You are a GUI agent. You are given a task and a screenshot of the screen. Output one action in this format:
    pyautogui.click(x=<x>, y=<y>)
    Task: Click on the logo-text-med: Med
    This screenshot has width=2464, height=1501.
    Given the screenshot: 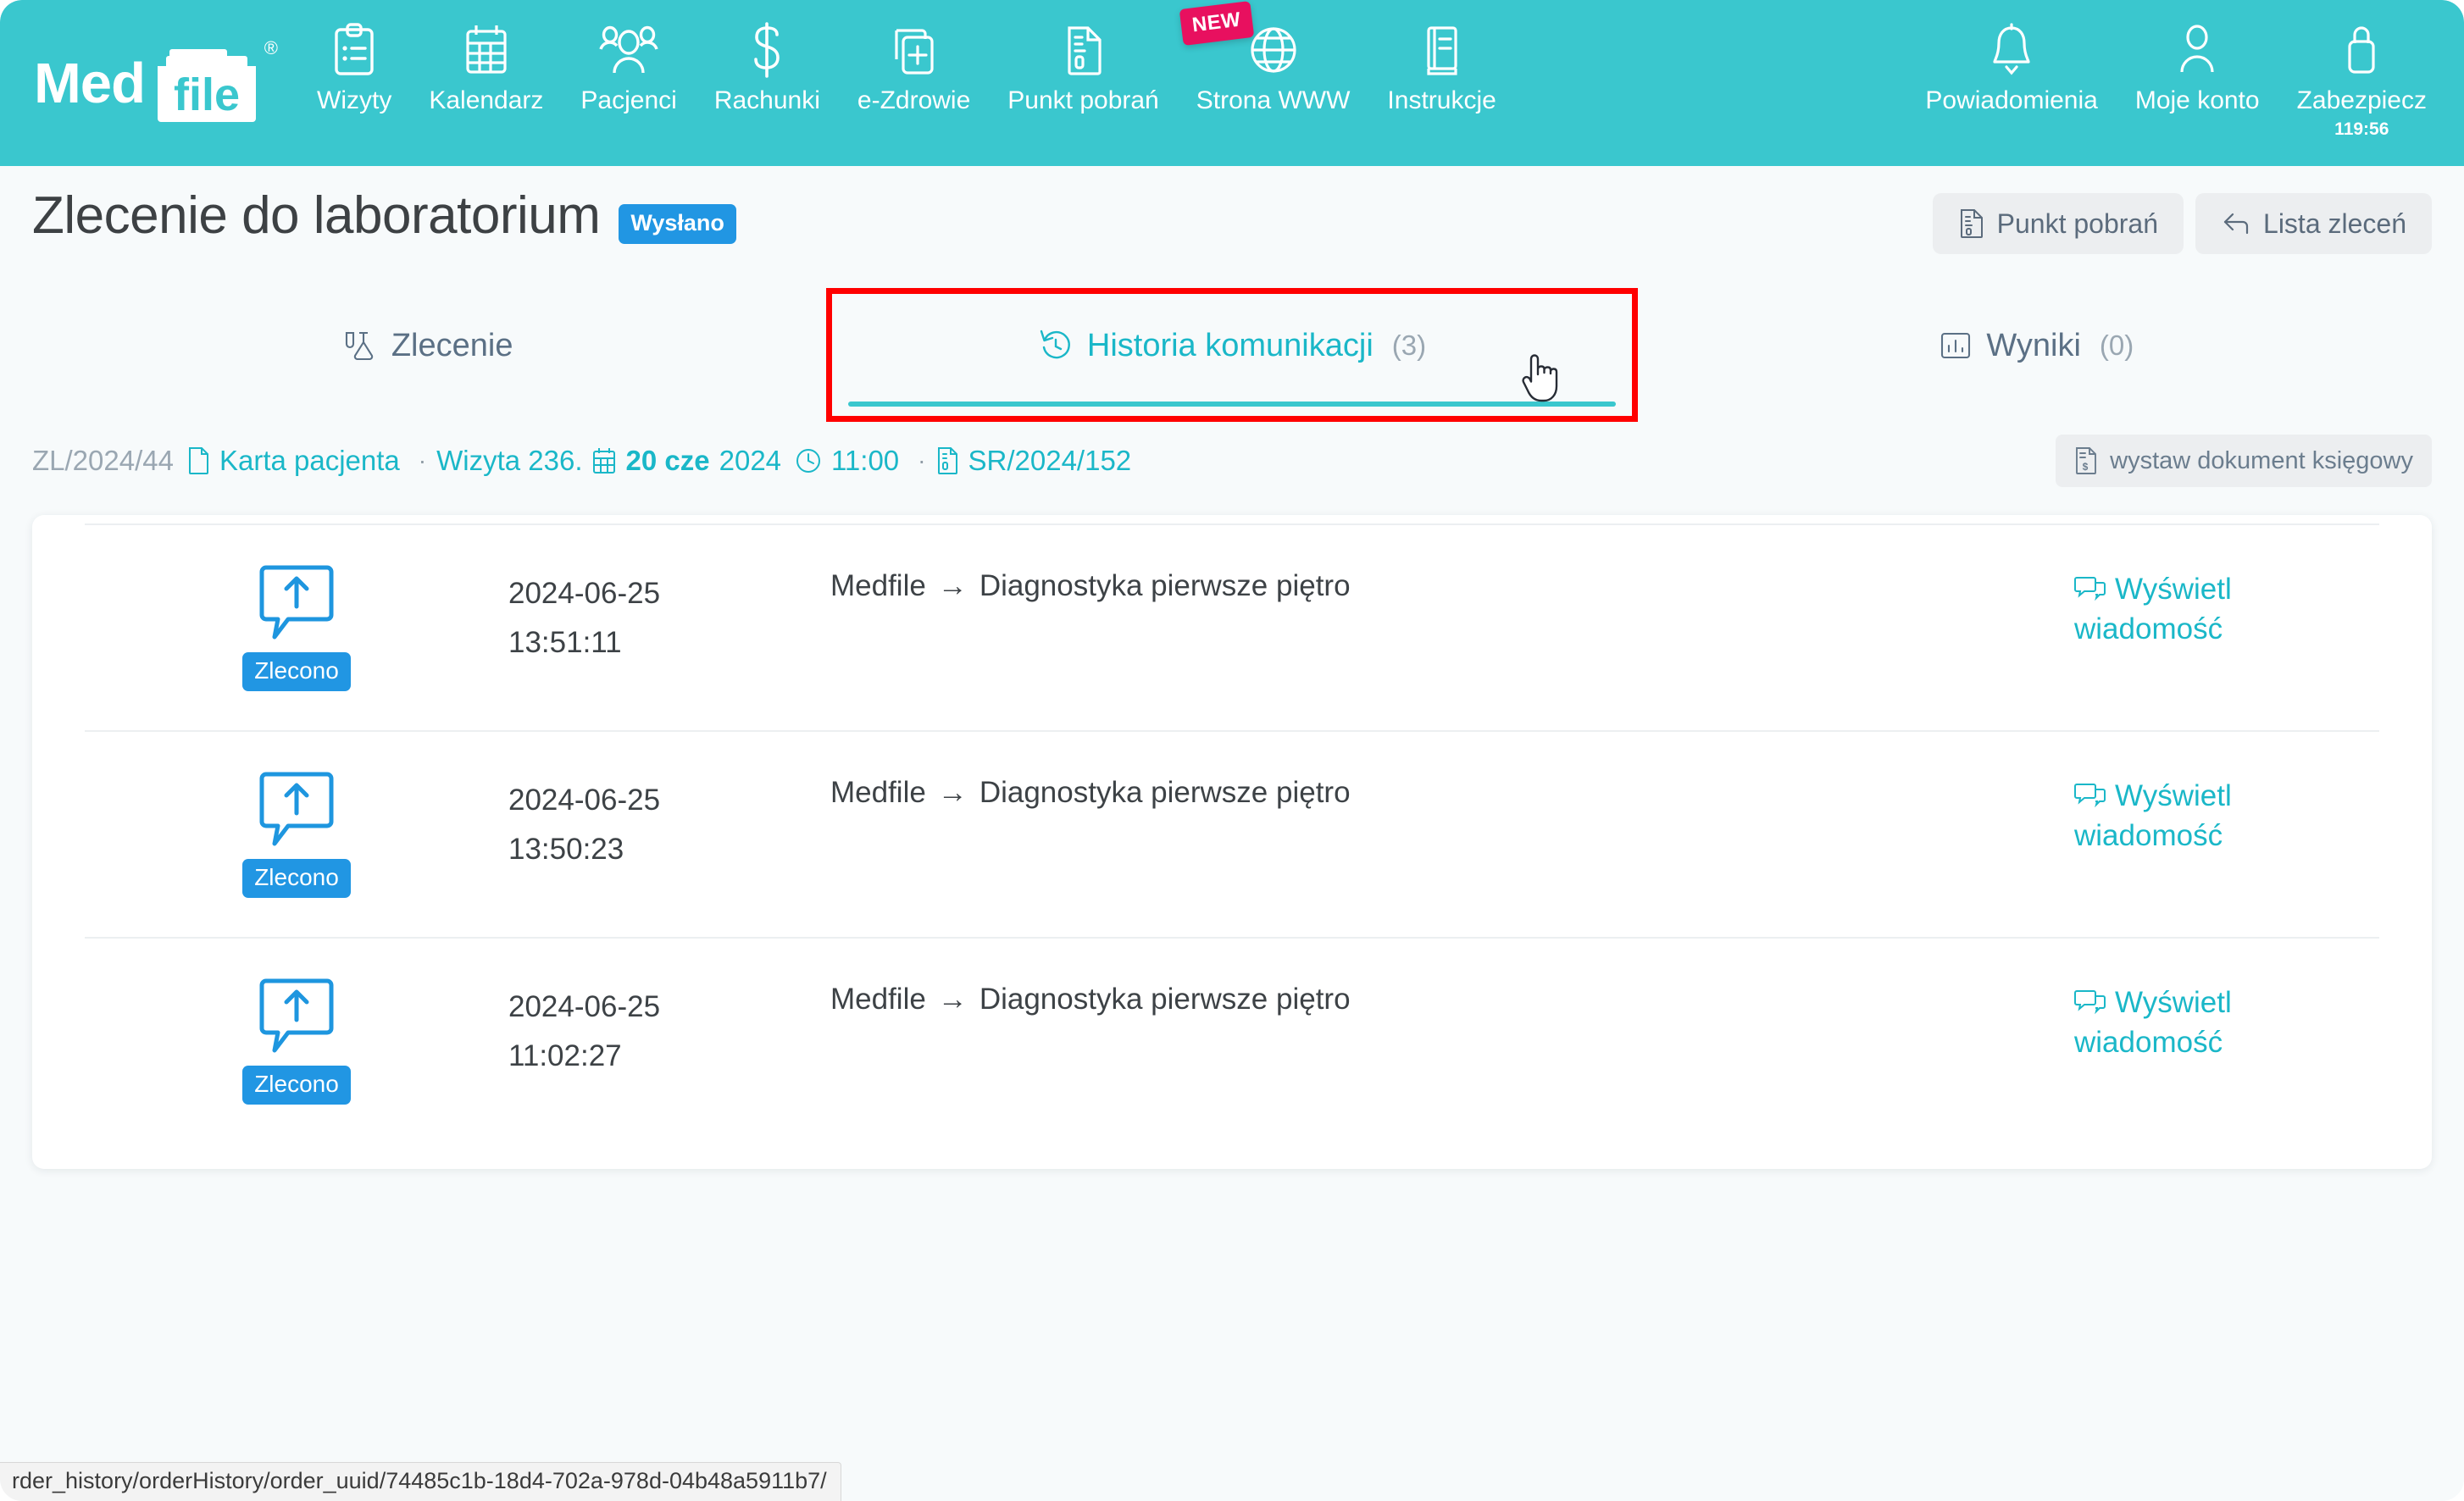 What is the action you would take?
    pyautogui.click(x=90, y=83)
    